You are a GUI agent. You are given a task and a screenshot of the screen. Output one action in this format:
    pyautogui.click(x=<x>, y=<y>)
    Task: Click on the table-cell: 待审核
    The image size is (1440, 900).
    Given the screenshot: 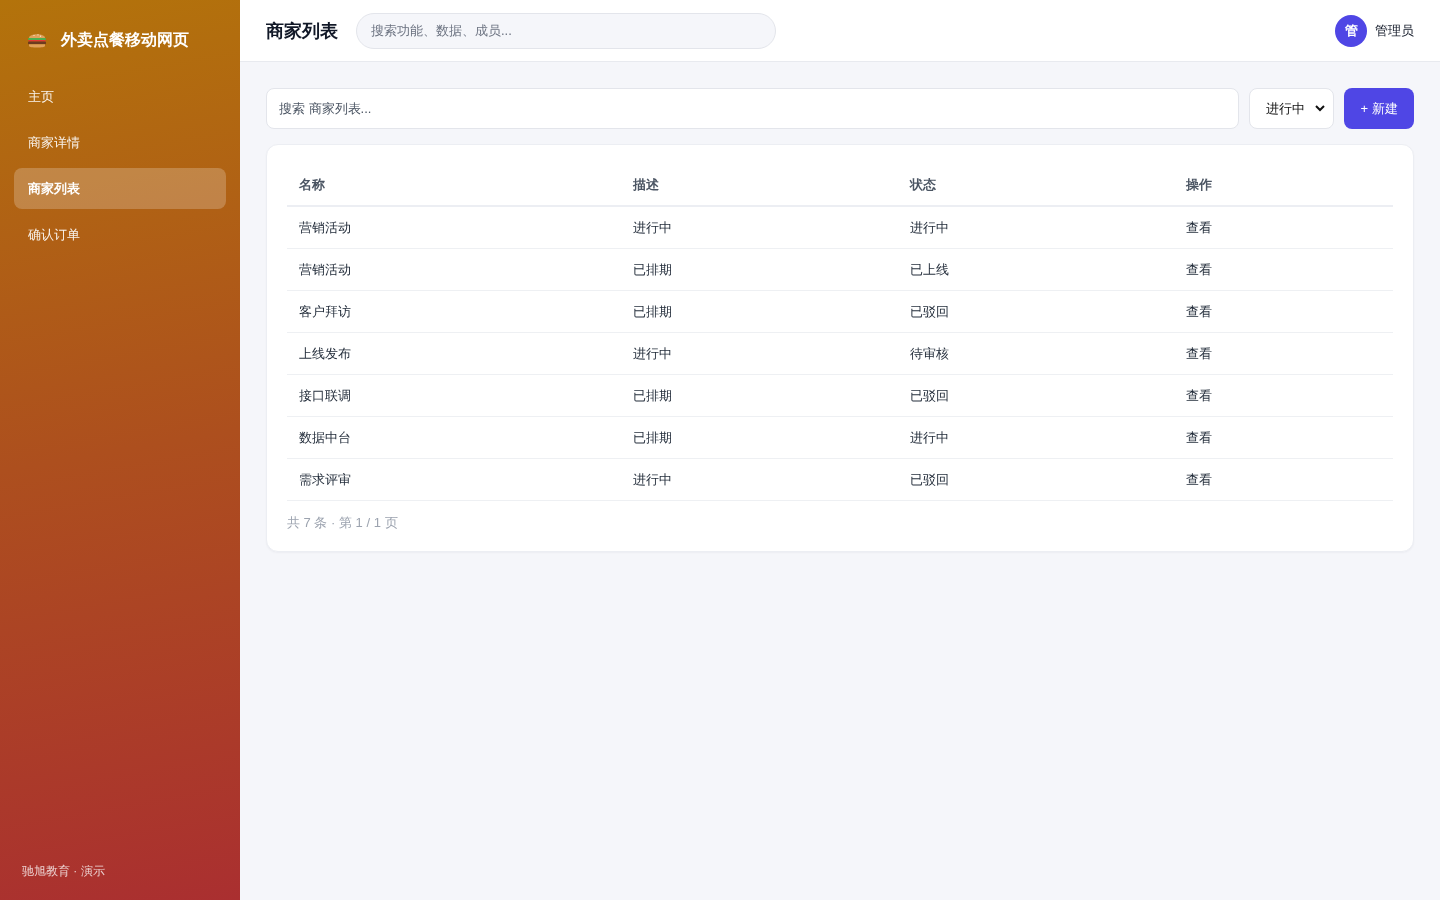 What is the action you would take?
    pyautogui.click(x=929, y=353)
    